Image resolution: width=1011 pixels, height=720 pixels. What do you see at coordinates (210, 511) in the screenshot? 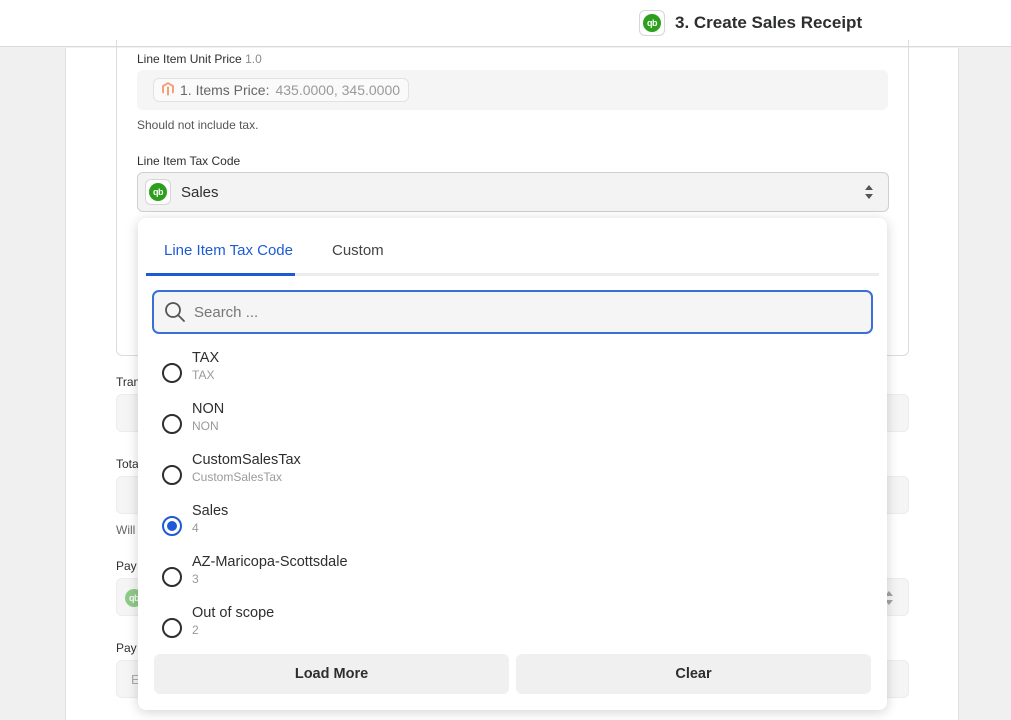
I see `option-label: Sales` at bounding box center [210, 511].